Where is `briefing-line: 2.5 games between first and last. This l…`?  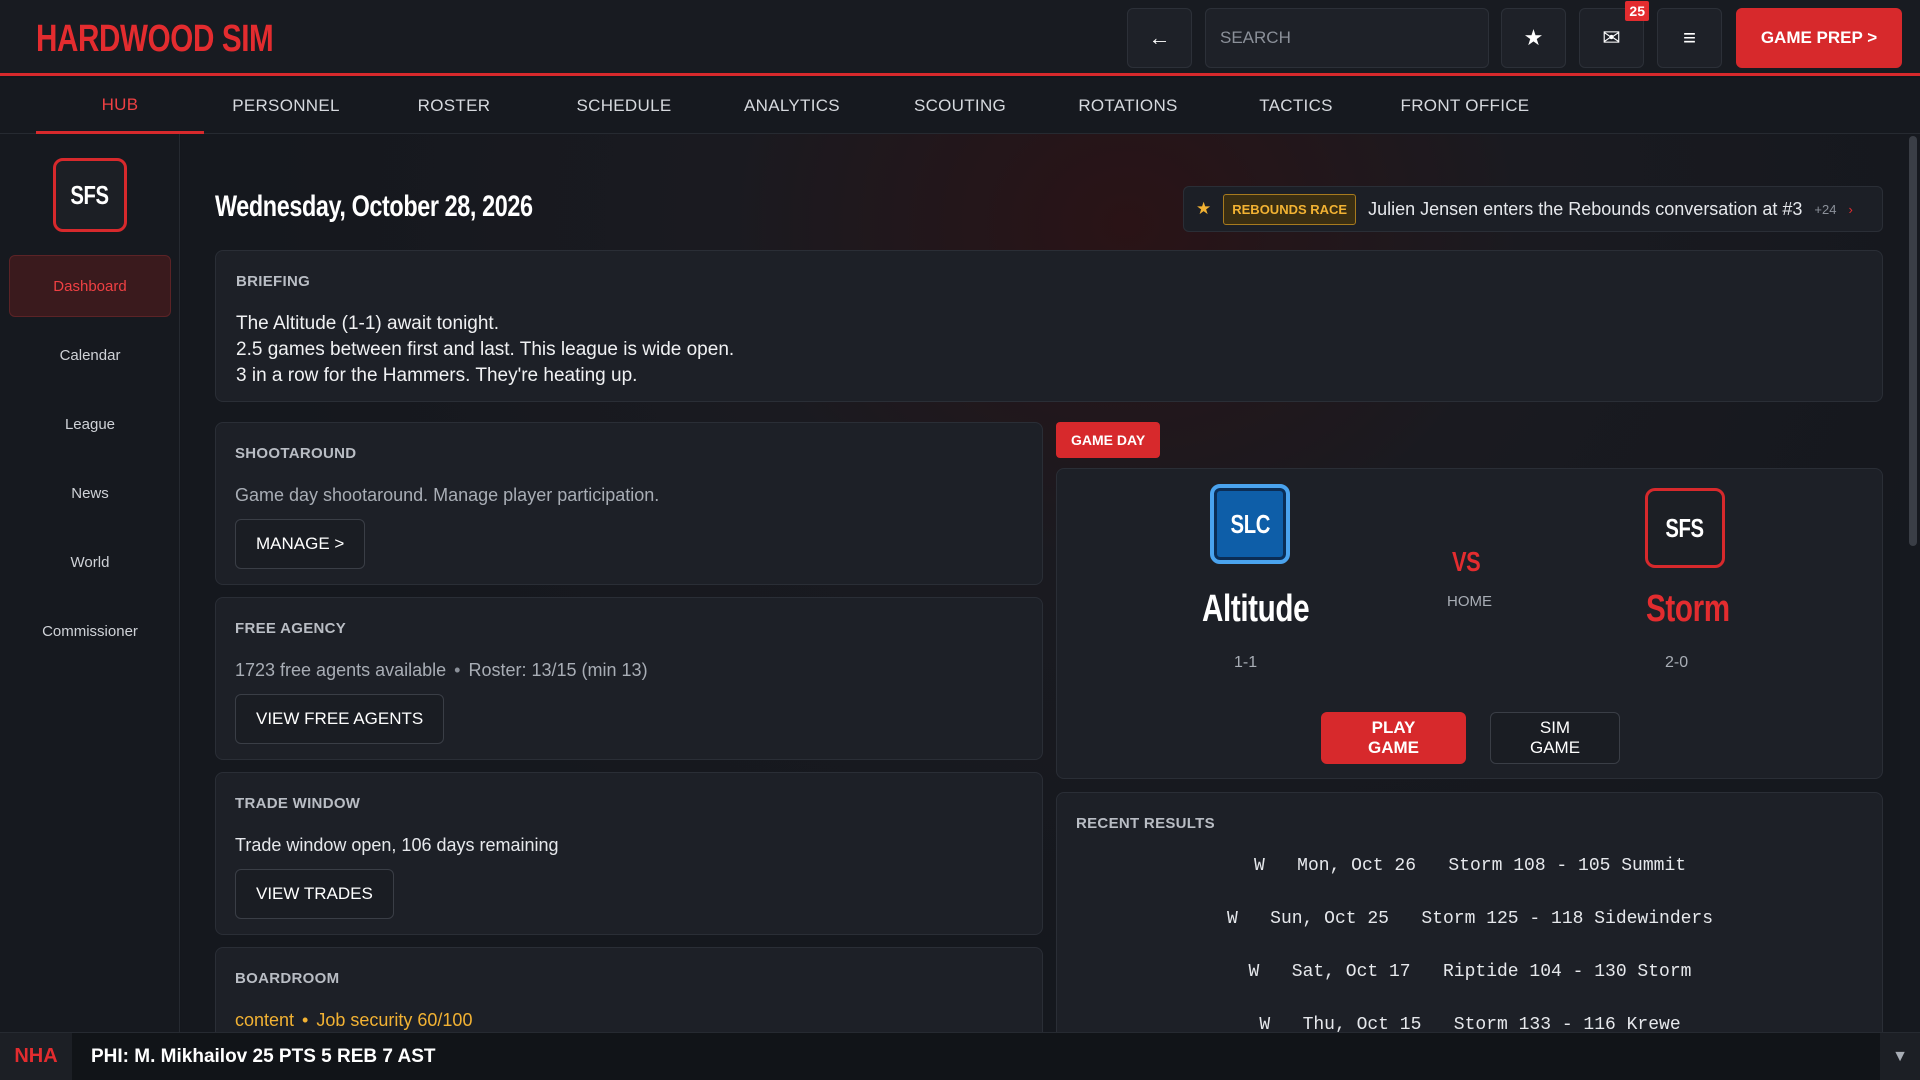 briefing-line: 2.5 games between first and last. This l… is located at coordinates (485, 349).